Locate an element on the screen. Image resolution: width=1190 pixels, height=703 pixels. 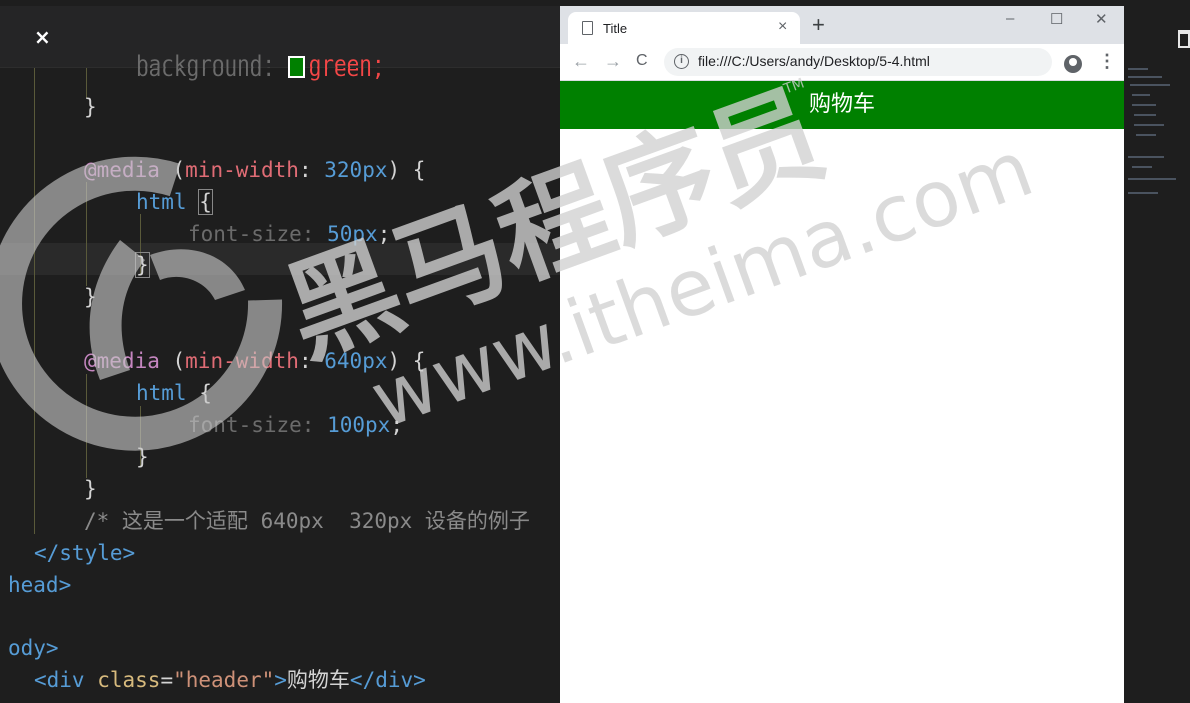
info-icon: i is located at coordinates (681, 61).